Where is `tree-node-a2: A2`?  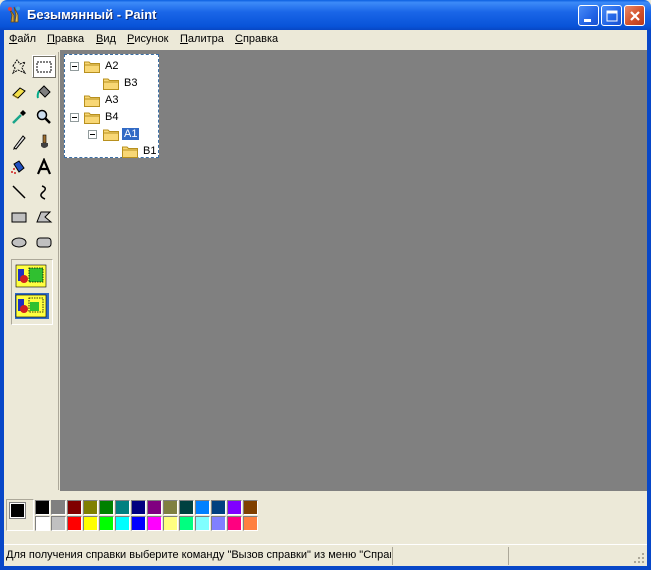 tree-node-a2: A2 is located at coordinates (102, 66).